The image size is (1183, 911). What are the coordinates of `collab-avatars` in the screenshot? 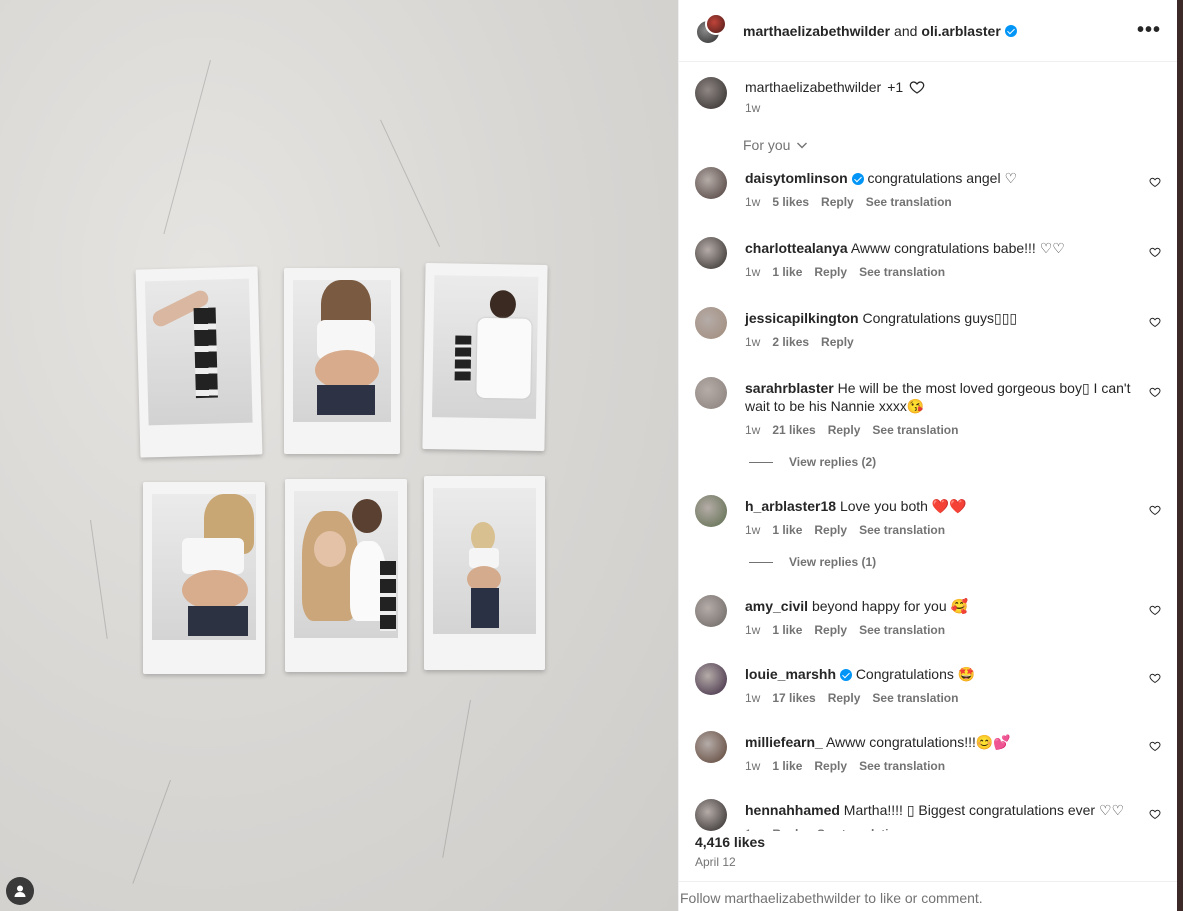 It's located at (711, 29).